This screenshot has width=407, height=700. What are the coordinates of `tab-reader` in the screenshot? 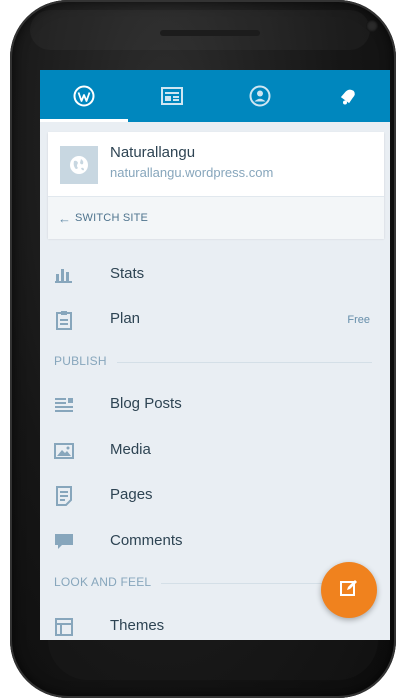 It's located at (172, 96).